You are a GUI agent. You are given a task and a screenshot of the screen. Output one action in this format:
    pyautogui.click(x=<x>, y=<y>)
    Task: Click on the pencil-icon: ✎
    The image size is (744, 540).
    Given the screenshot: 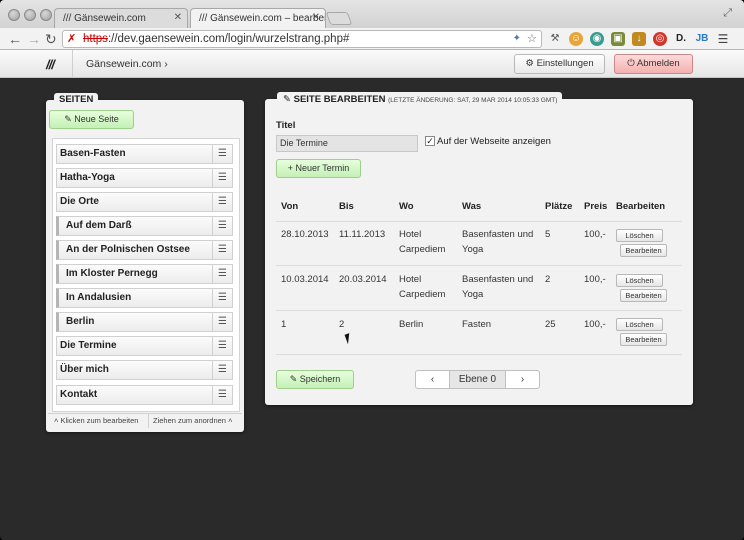 What is the action you would take?
    pyautogui.click(x=68, y=119)
    